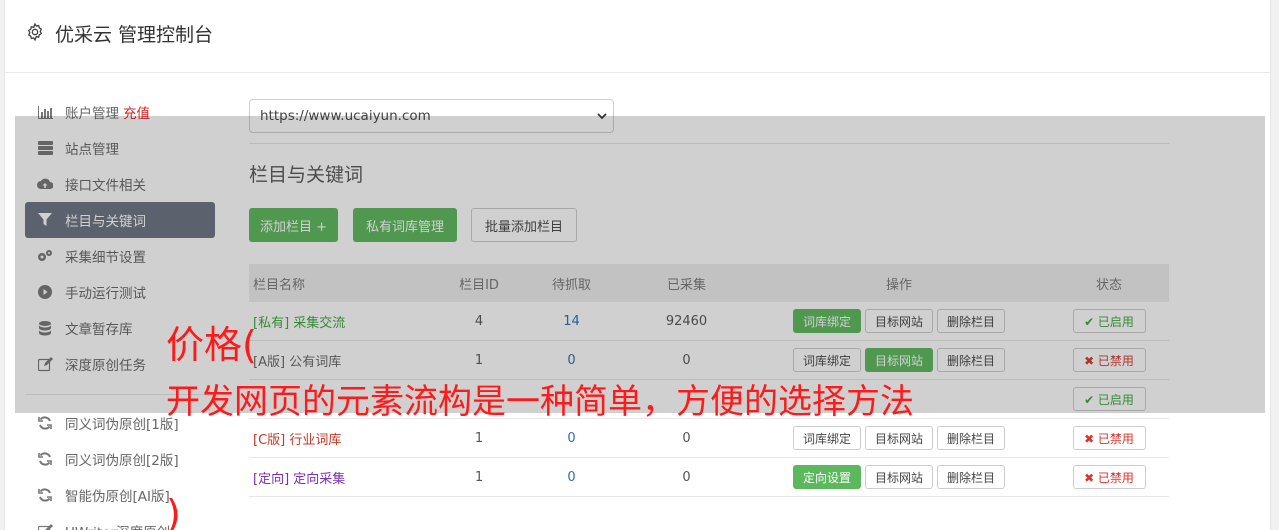 The height and width of the screenshot is (530, 1279). I want to click on lexicon-bind-button: 词库绑定, so click(826, 438).